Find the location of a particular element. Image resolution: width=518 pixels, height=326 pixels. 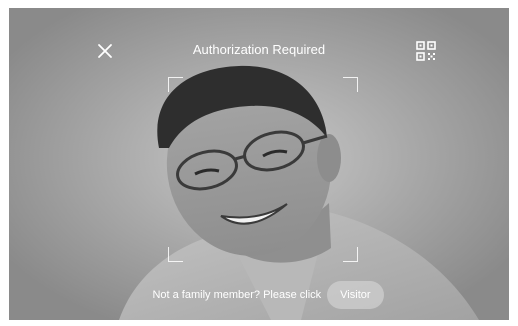

visitor-prompt-text: Not a family member? Please click is located at coordinates (237, 295).